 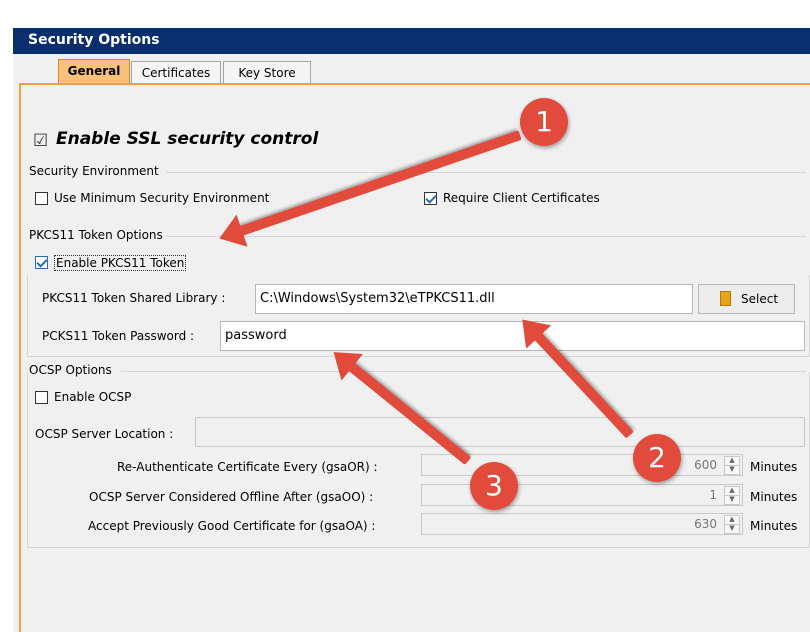 I want to click on require-client-certs-label: Require Client Certificates, so click(x=521, y=198).